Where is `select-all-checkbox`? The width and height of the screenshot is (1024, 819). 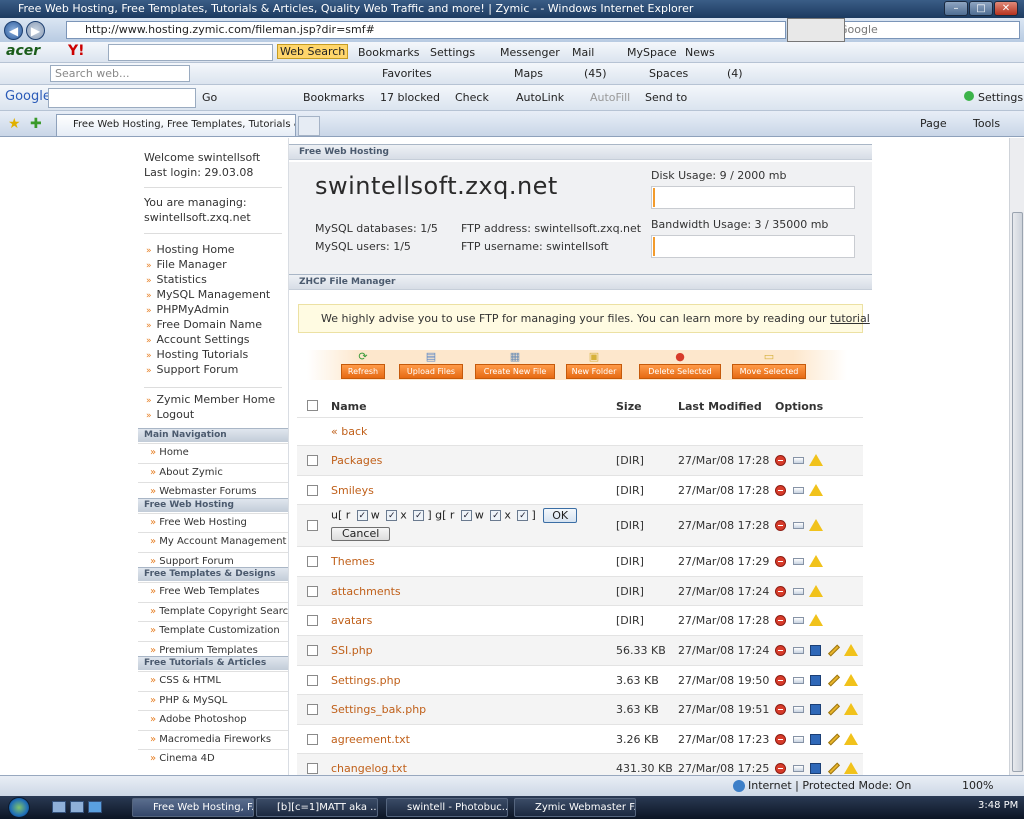
select-all-checkbox is located at coordinates (312, 405).